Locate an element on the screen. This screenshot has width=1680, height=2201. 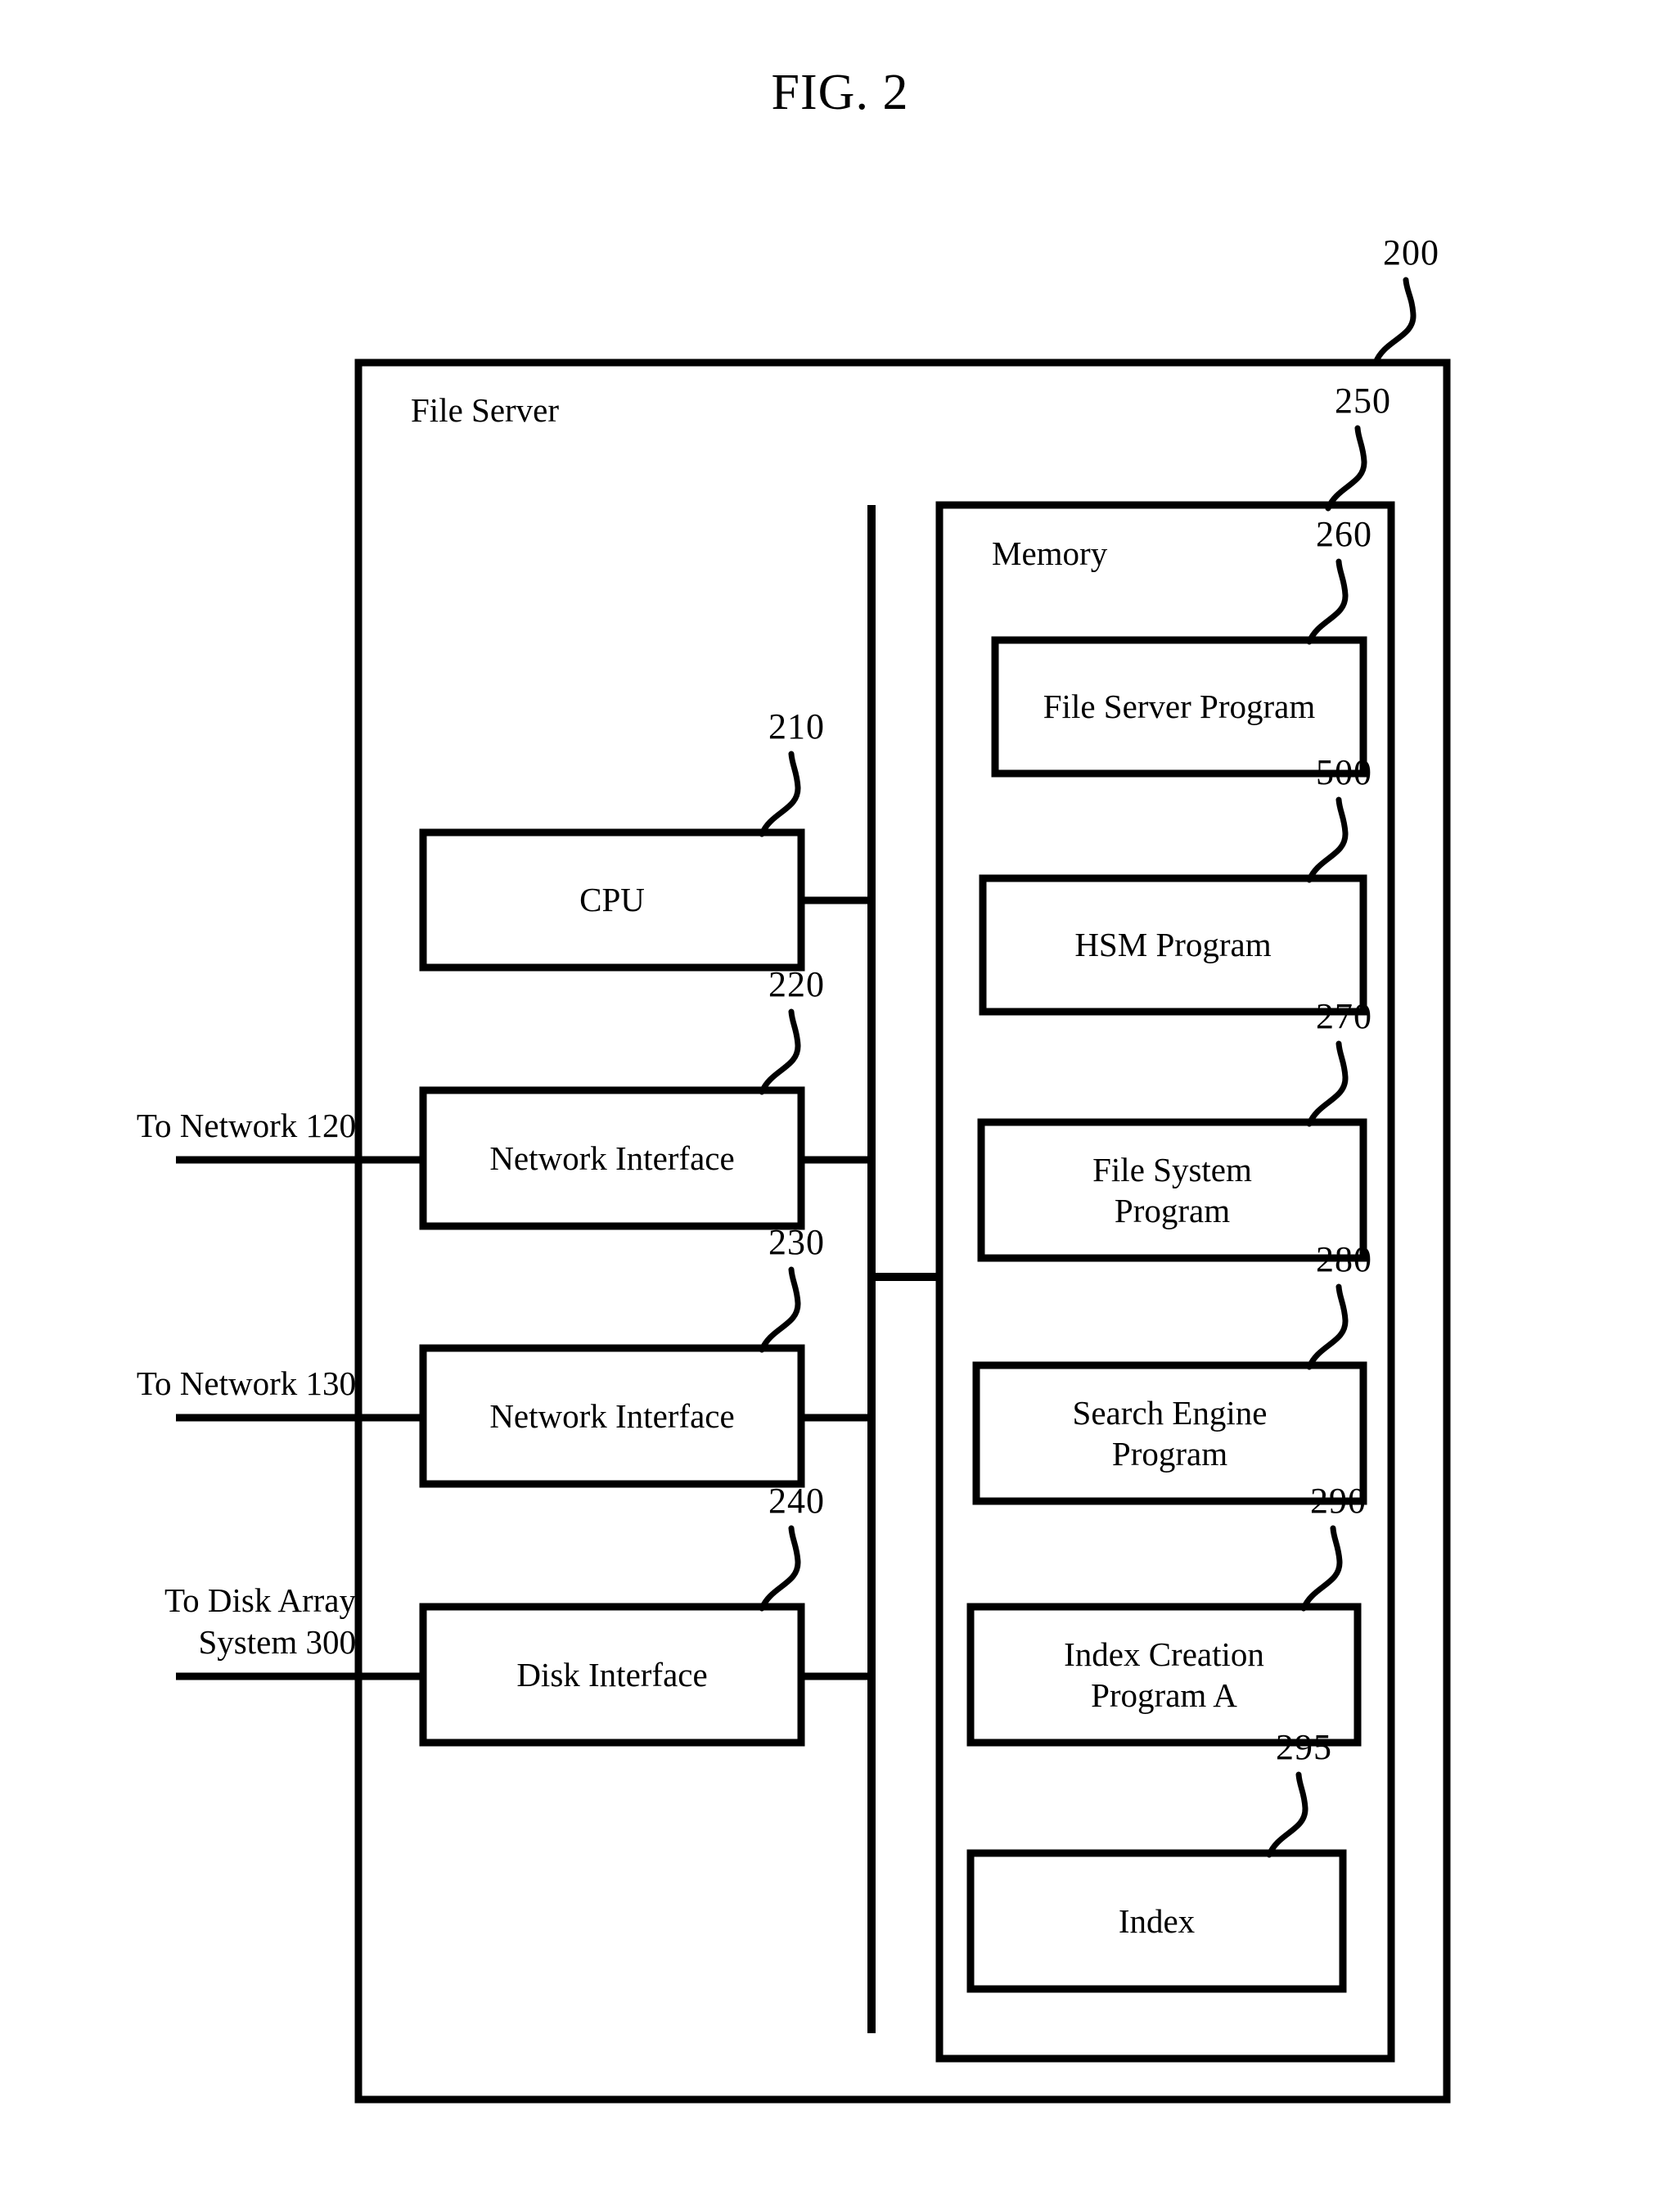
disk-interface-label: Disk Interface is located at coordinates (612, 1674).